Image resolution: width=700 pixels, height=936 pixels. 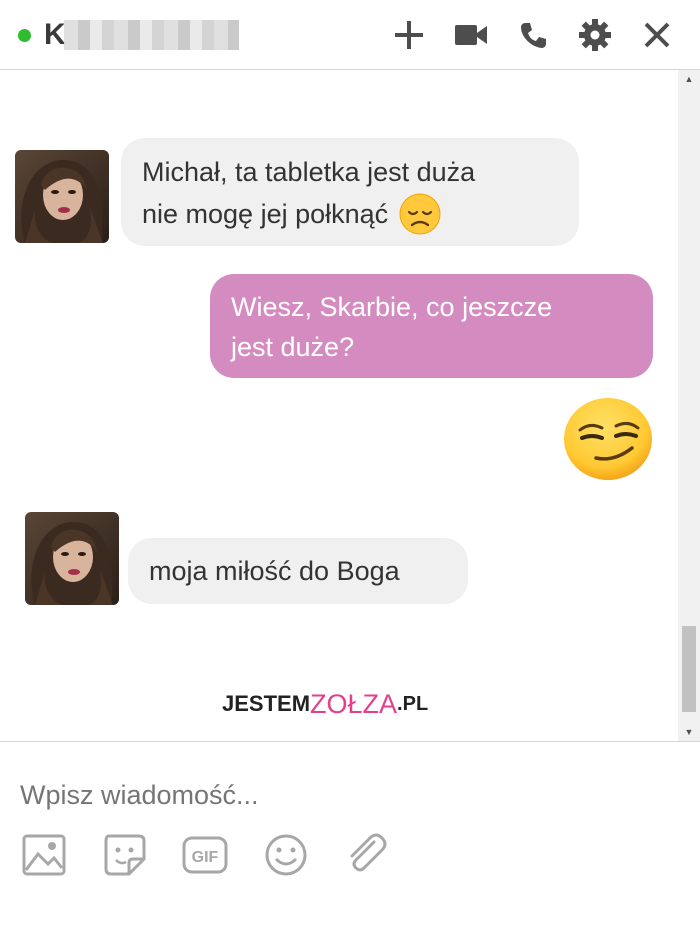 I want to click on close-button, so click(x=657, y=35).